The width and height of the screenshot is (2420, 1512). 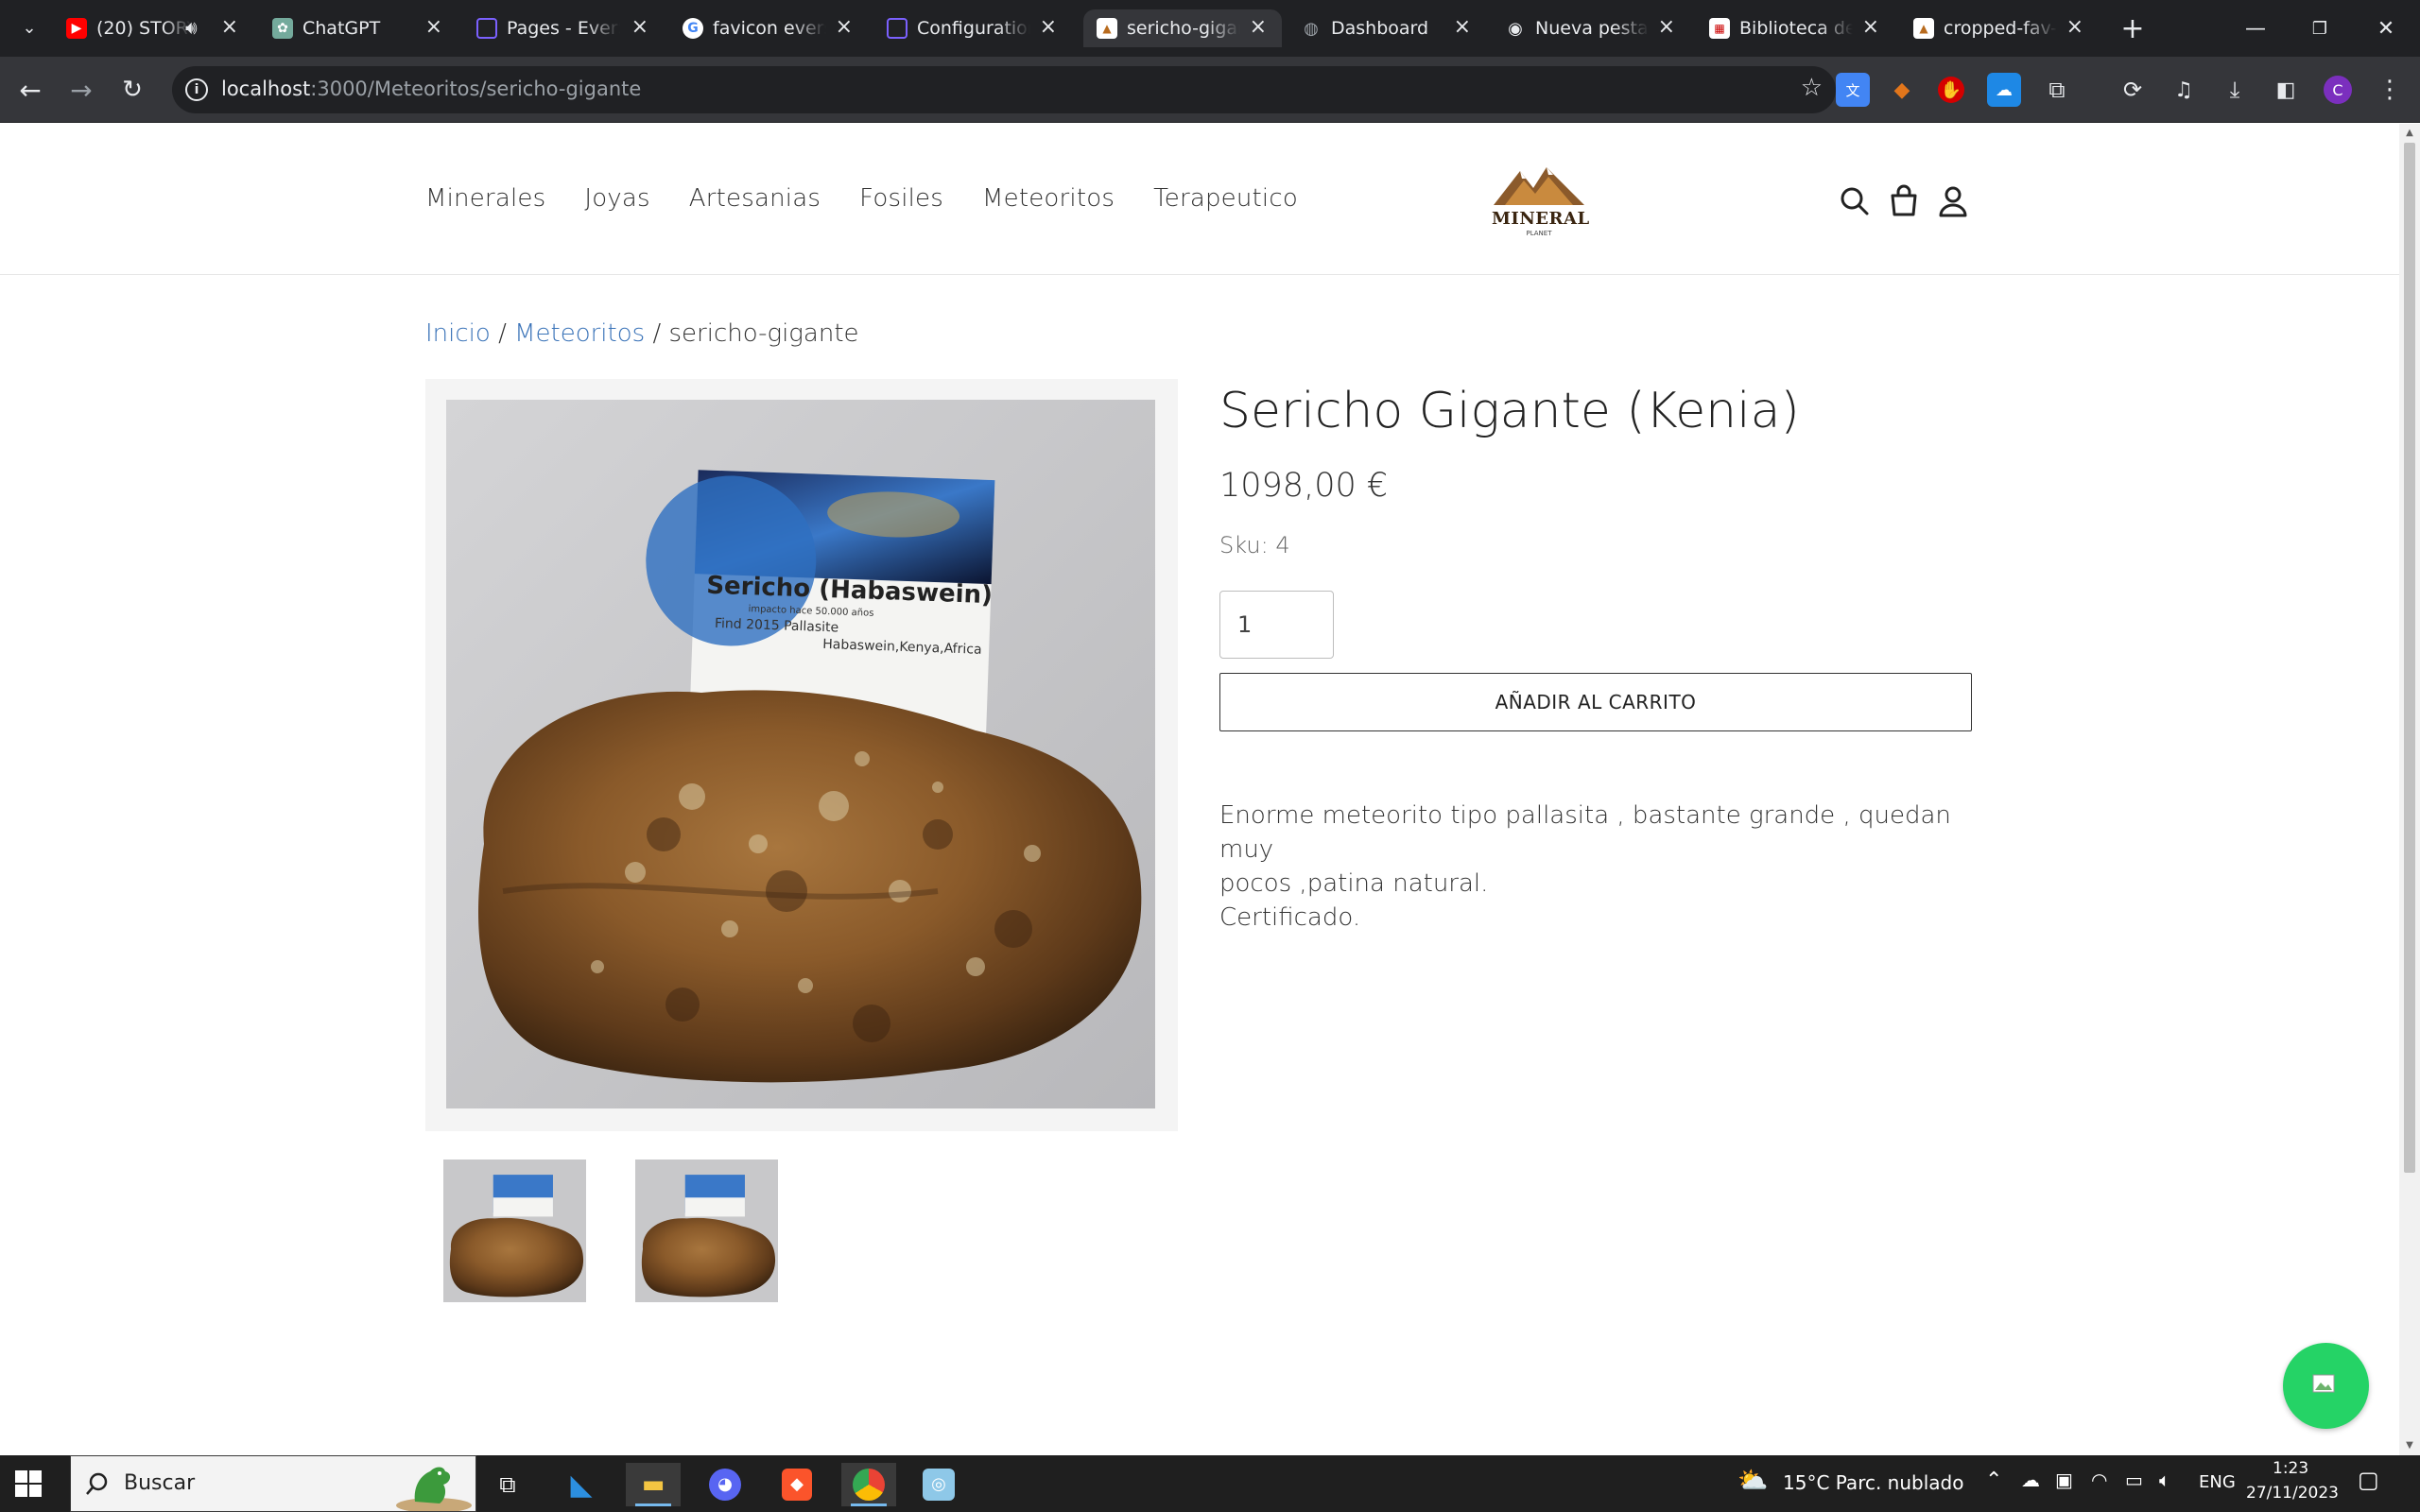 What do you see at coordinates (153, 28) in the screenshot?
I see `browser-tab: ▶ (20) STORY 🔊︎ ×` at bounding box center [153, 28].